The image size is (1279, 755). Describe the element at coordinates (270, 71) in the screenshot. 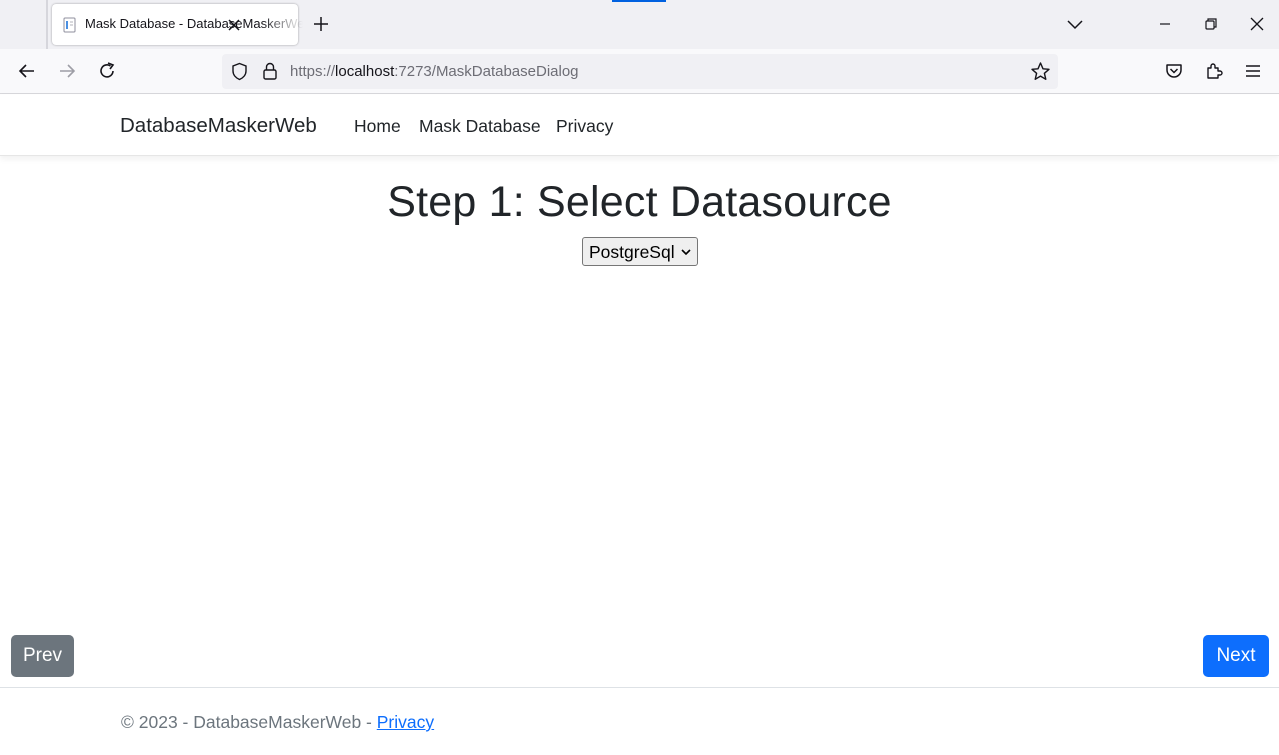

I see `lock-icon` at that location.